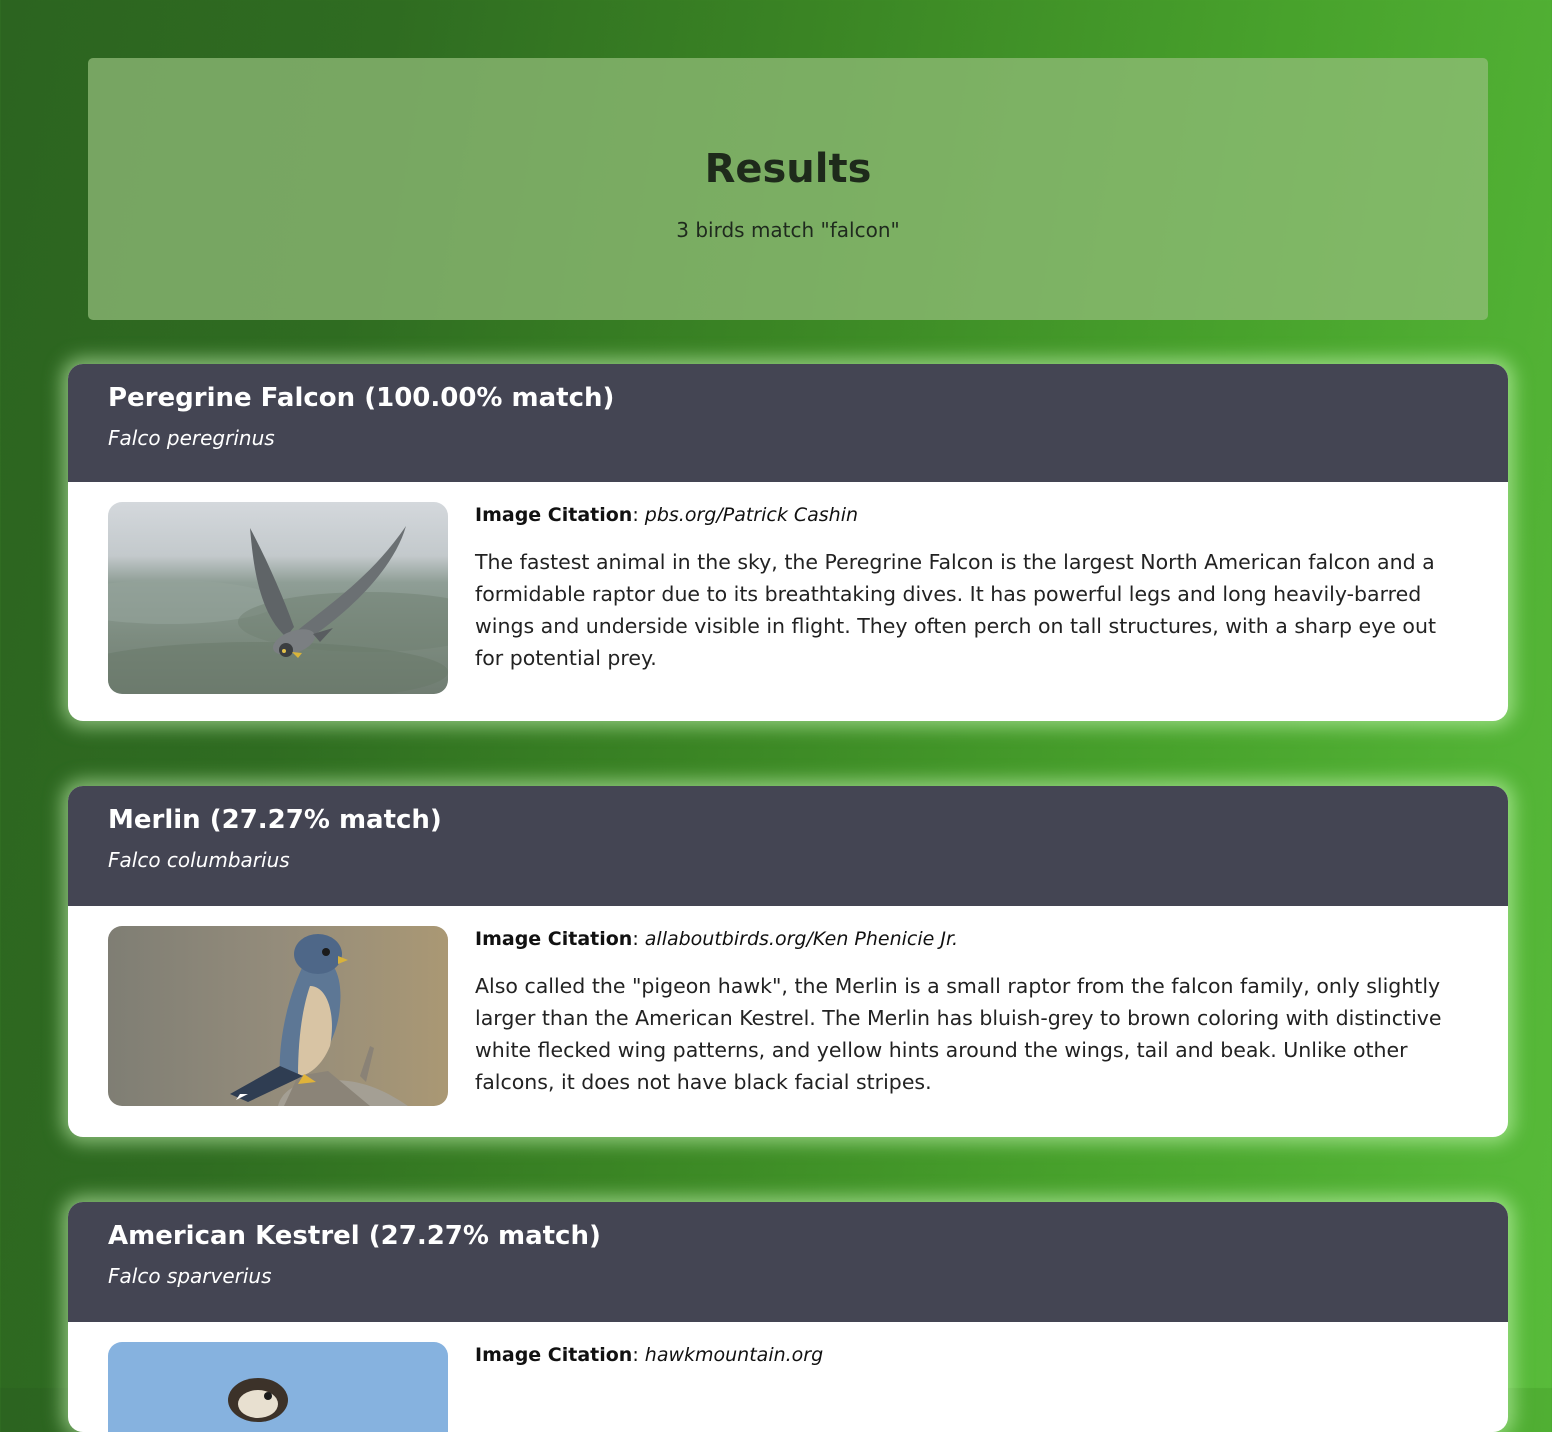 The width and height of the screenshot is (1552, 1432). I want to click on citation-source: hawkmountain.org, so click(734, 1355).